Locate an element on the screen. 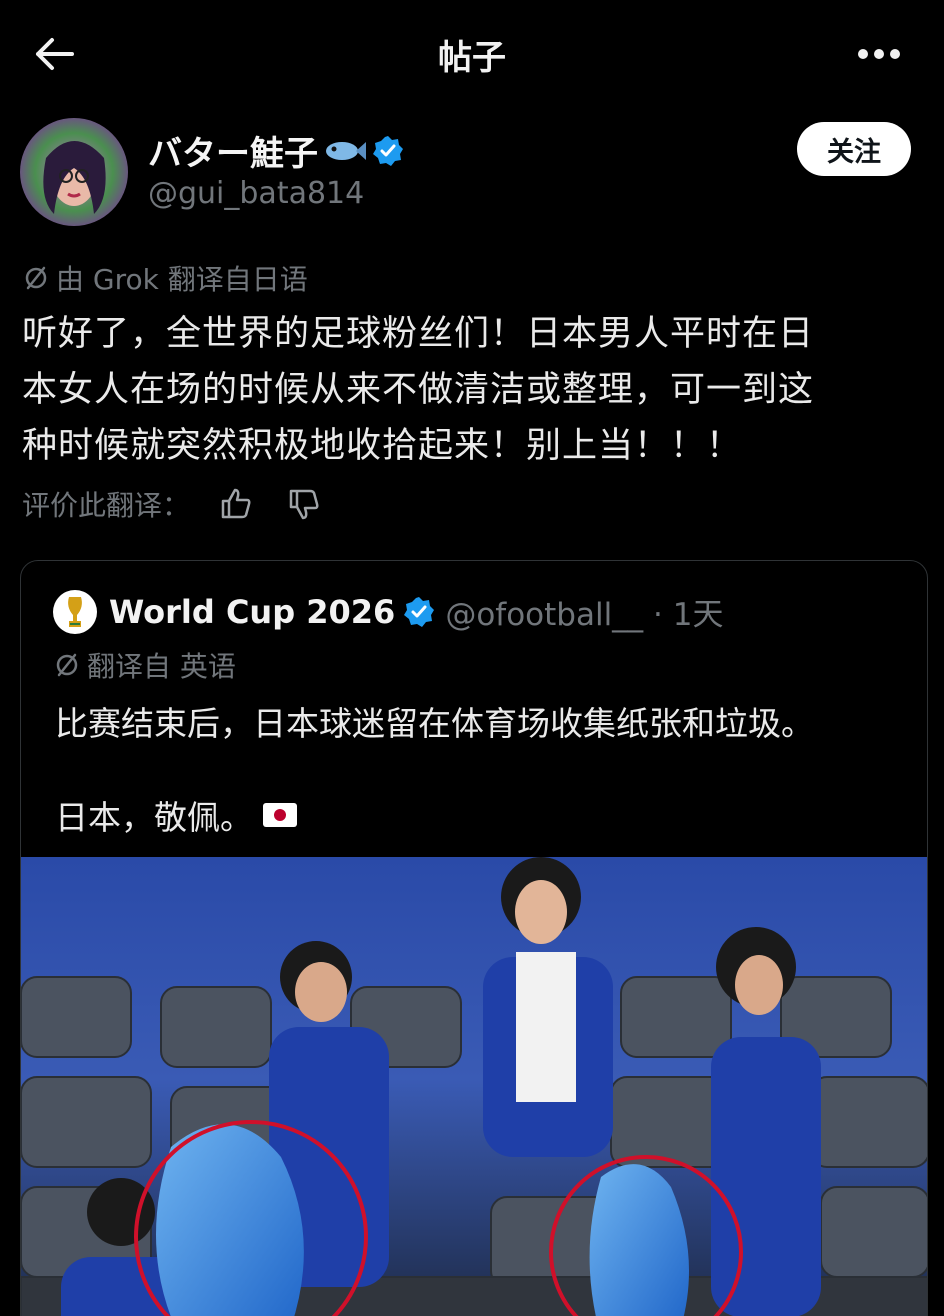 The height and width of the screenshot is (1316, 944). author-name: バター鮭子 is located at coordinates (276, 150).